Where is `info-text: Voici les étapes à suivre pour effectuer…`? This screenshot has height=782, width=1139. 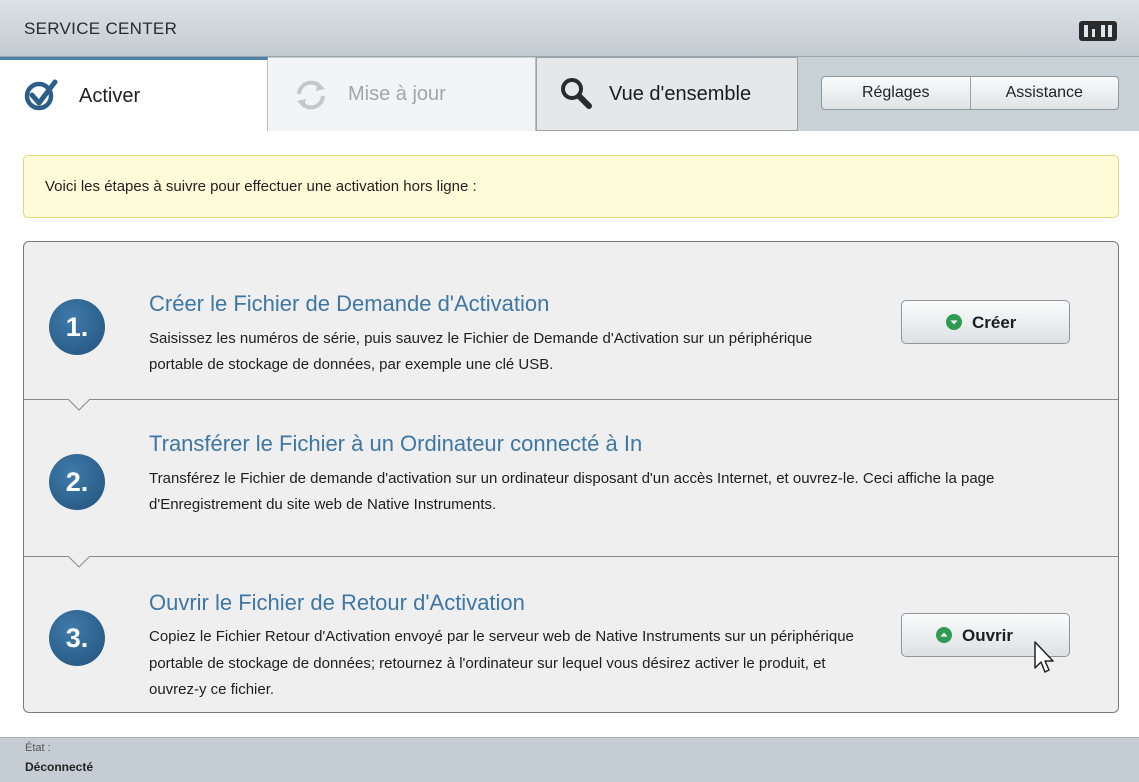 info-text: Voici les étapes à suivre pour effectuer… is located at coordinates (261, 186).